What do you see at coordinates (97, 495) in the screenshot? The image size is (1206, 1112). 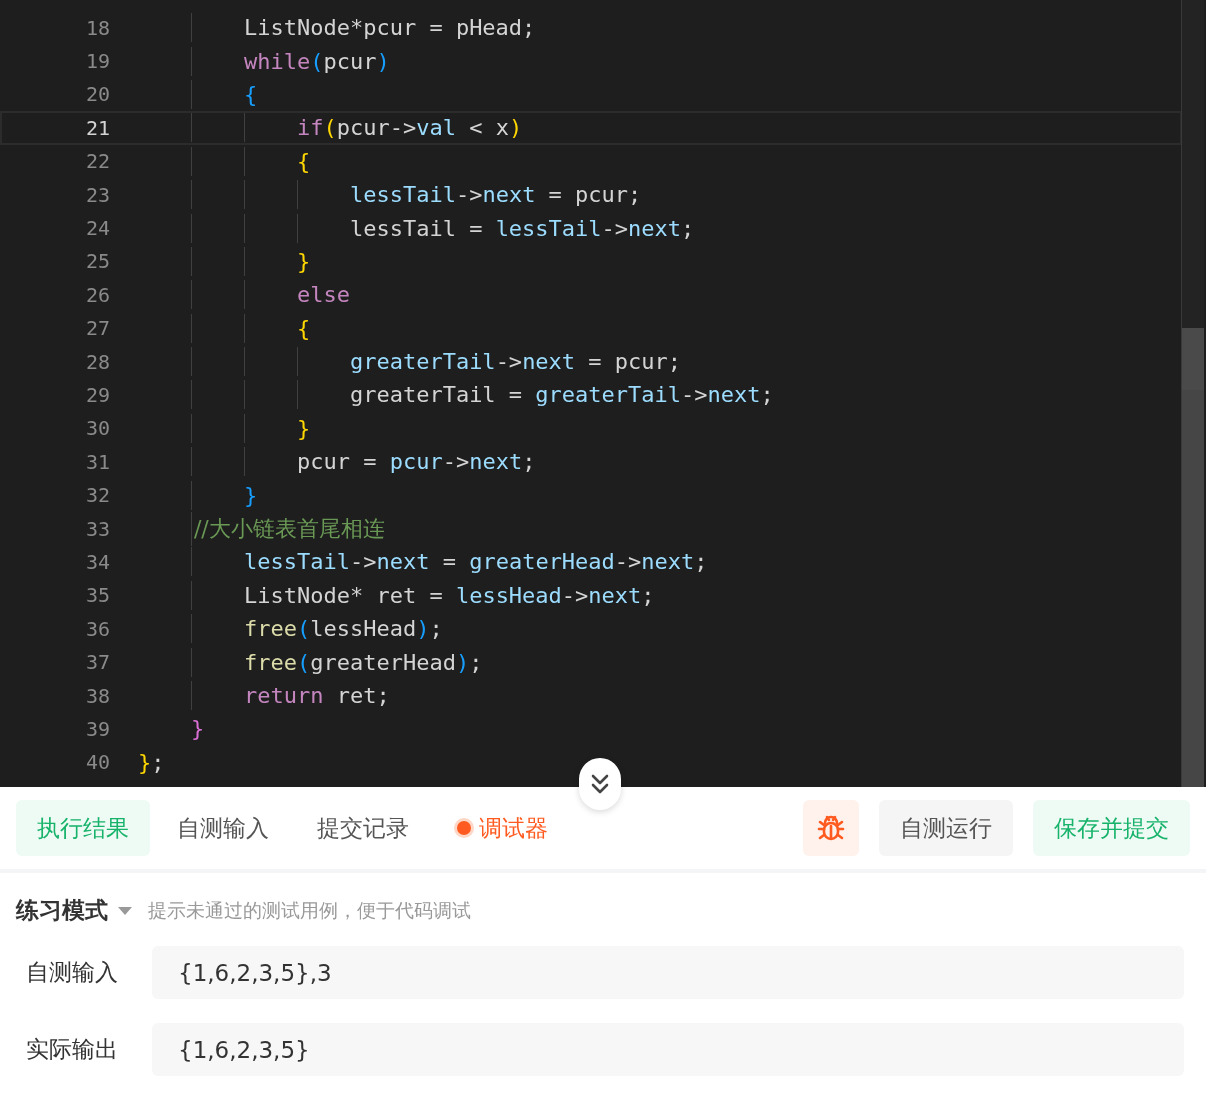 I see `line-number: 32` at bounding box center [97, 495].